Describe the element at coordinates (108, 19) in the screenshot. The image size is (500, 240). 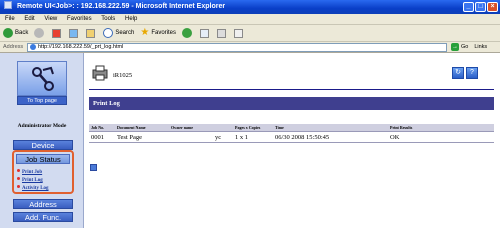
I see `menu-tools: Tools` at that location.